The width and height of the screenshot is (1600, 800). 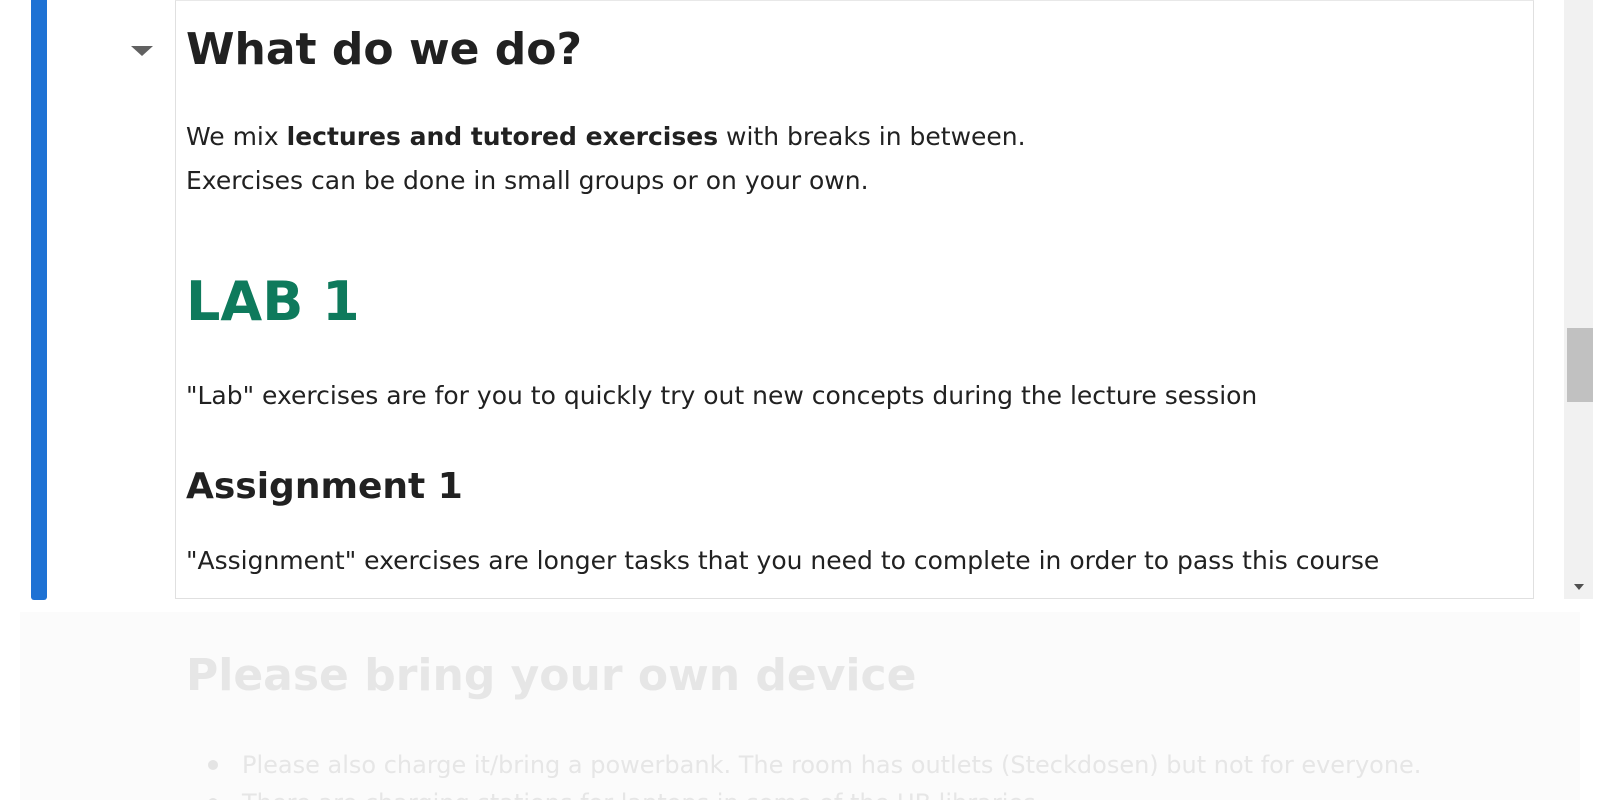 What do you see at coordinates (551, 675) in the screenshot?
I see `next-cell-heading: Please bring your own device` at bounding box center [551, 675].